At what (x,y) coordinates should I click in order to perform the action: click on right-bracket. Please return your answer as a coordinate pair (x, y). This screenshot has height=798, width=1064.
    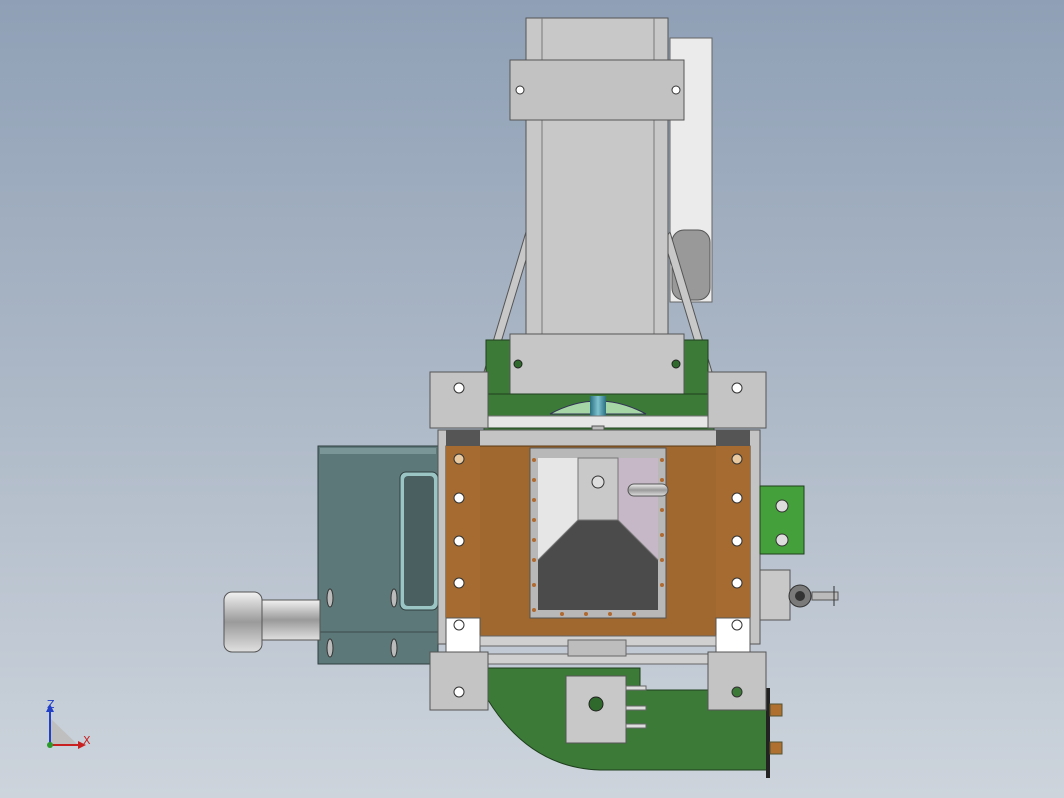
    Looking at the image, I should click on (799, 553).